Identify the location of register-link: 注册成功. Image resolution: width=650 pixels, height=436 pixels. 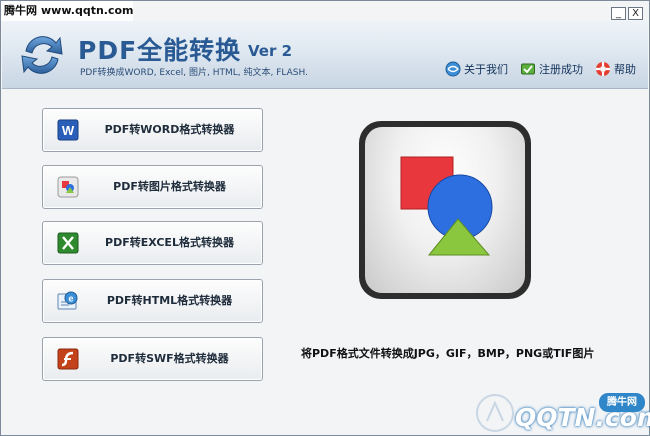
(551, 69).